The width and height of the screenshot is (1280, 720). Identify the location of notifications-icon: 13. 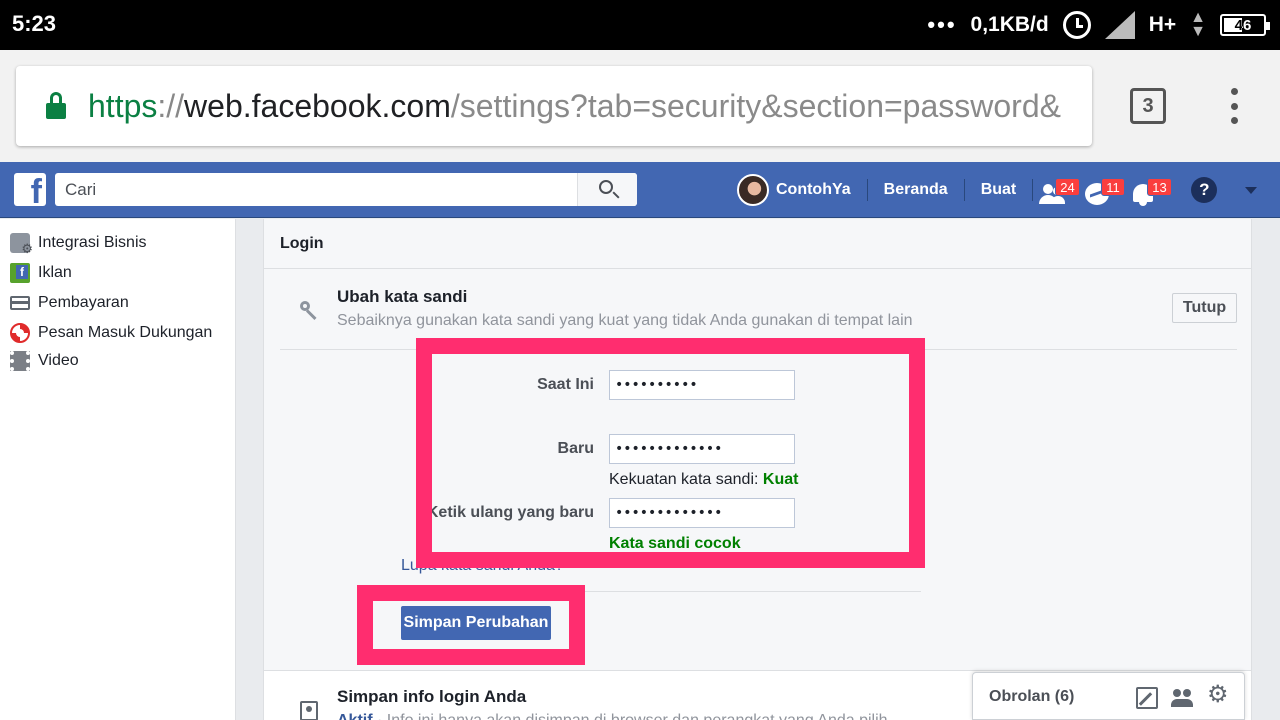
(1148, 190).